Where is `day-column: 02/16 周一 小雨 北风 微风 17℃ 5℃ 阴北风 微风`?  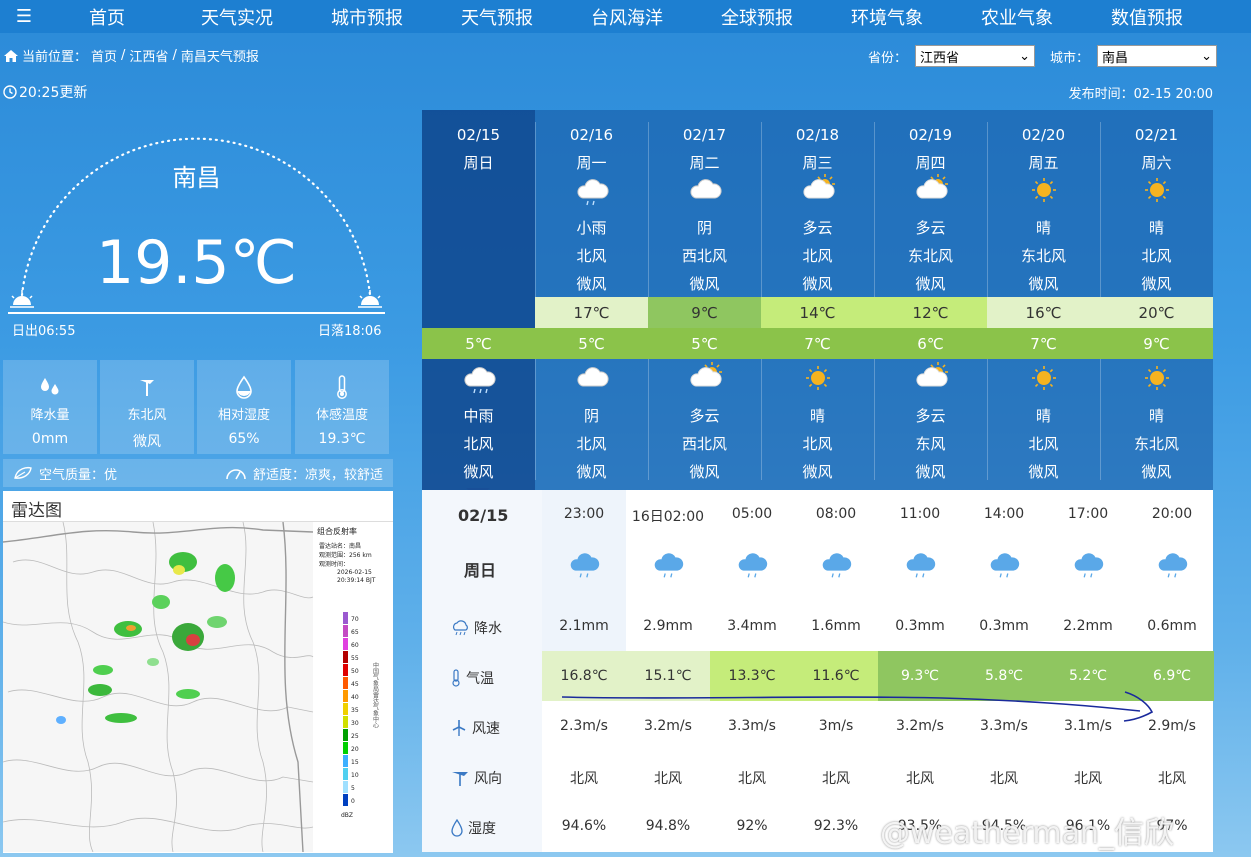 day-column: 02/16 周一 小雨 北风 微风 17℃ 5℃ 阴北风 微风 is located at coordinates (591, 300).